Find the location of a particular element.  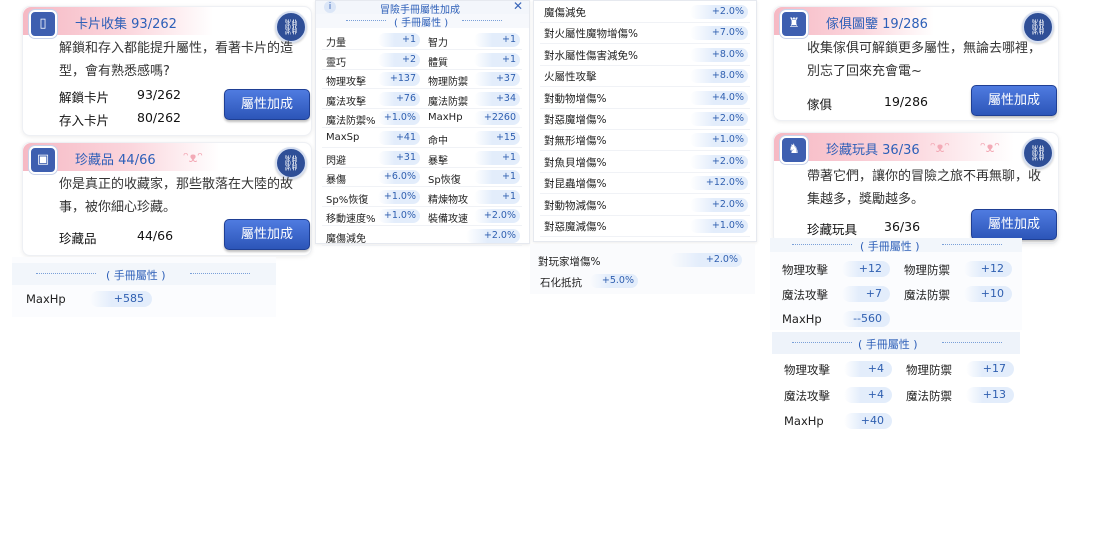

attr-label: 對無形增傷% is located at coordinates (575, 141).